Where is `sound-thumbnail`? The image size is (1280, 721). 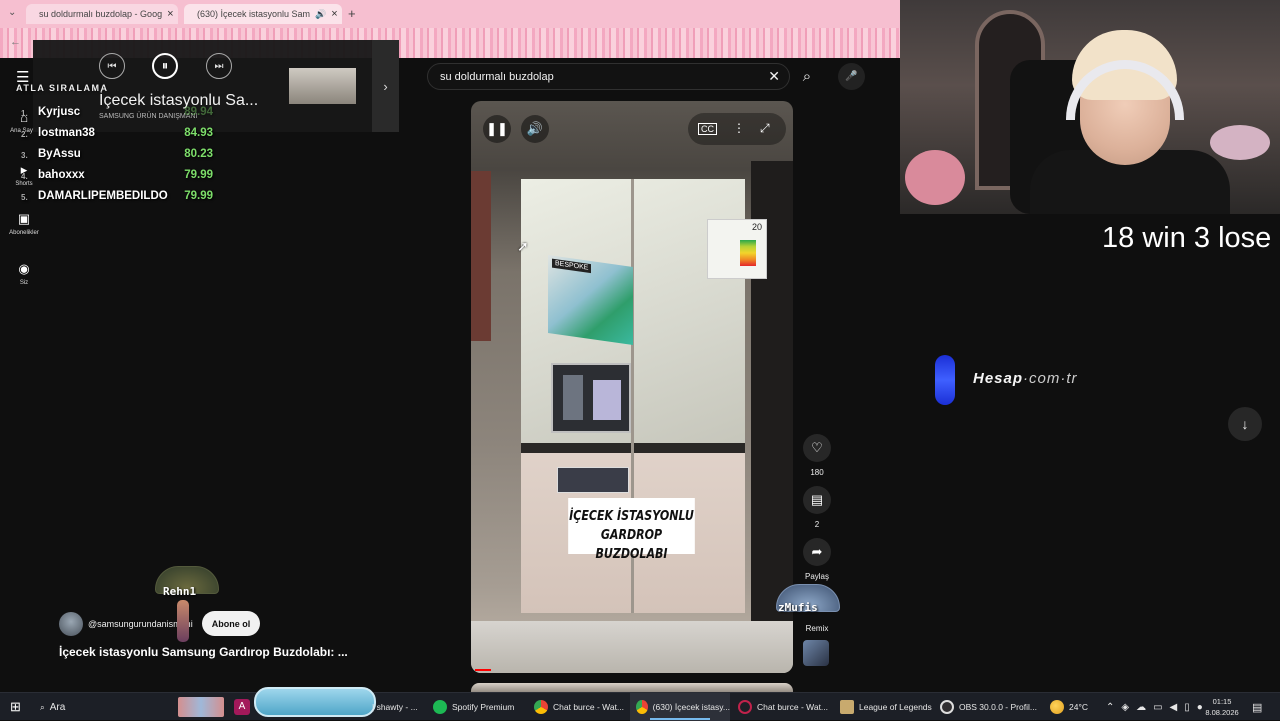 sound-thumbnail is located at coordinates (816, 653).